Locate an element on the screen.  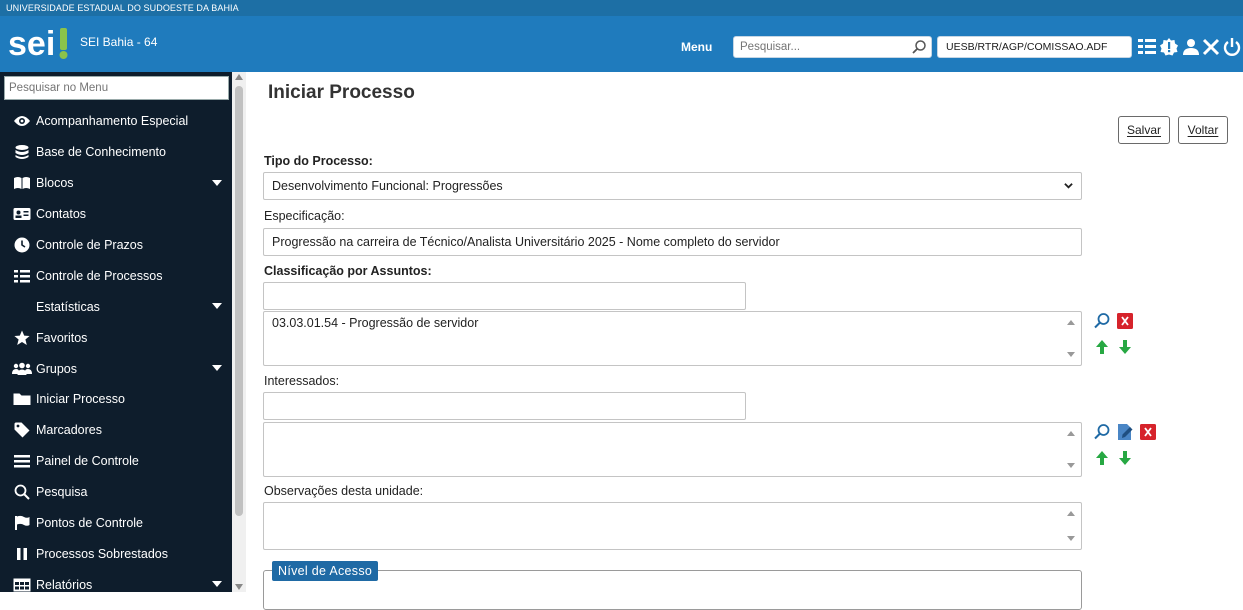
list-item: 03.03.01.54 - Progressão de servidor is located at coordinates (672, 323).